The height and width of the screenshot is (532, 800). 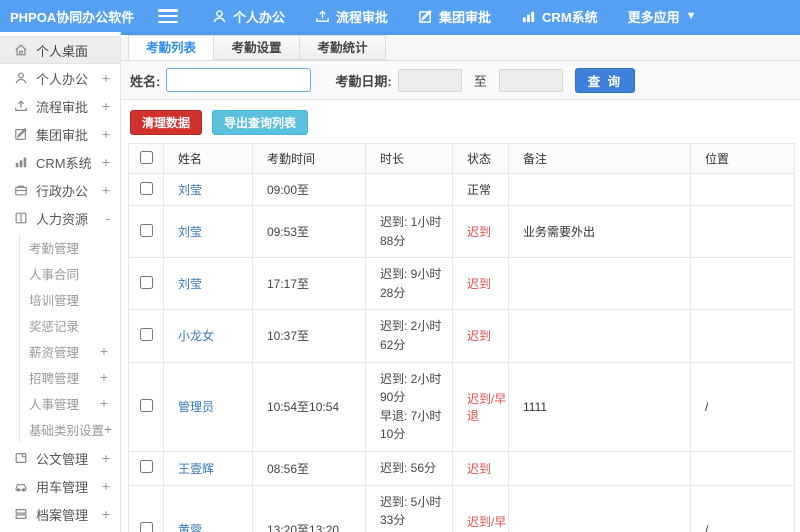 I want to click on sidebar-subitem-salary-management: 薪资管理 +, so click(x=70, y=351).